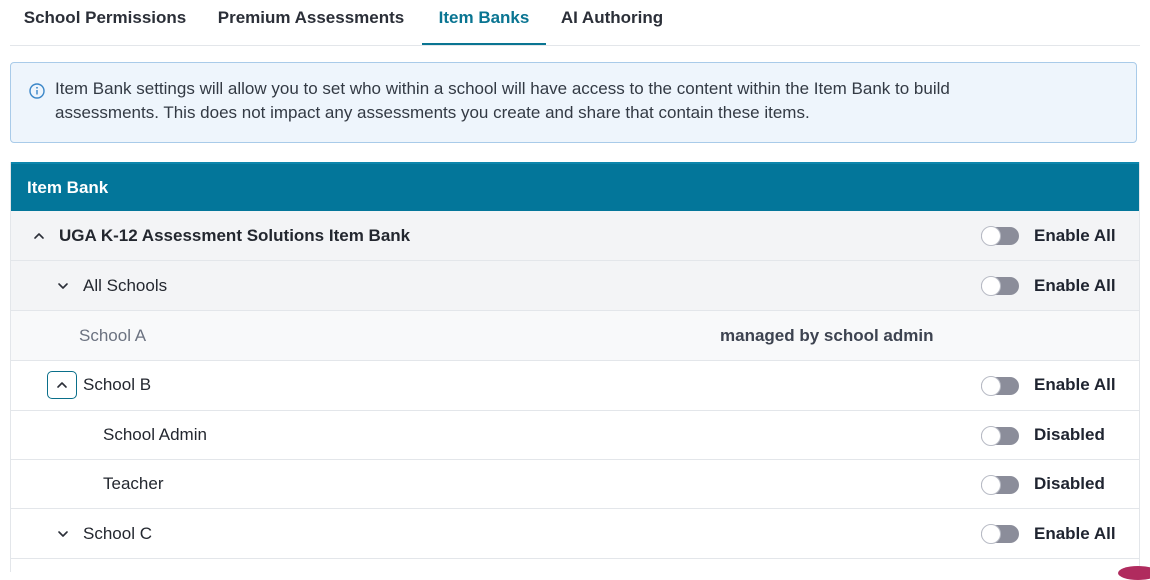  Describe the element at coordinates (155, 434) in the screenshot. I see `row-label-school-admin: School Admin` at that location.